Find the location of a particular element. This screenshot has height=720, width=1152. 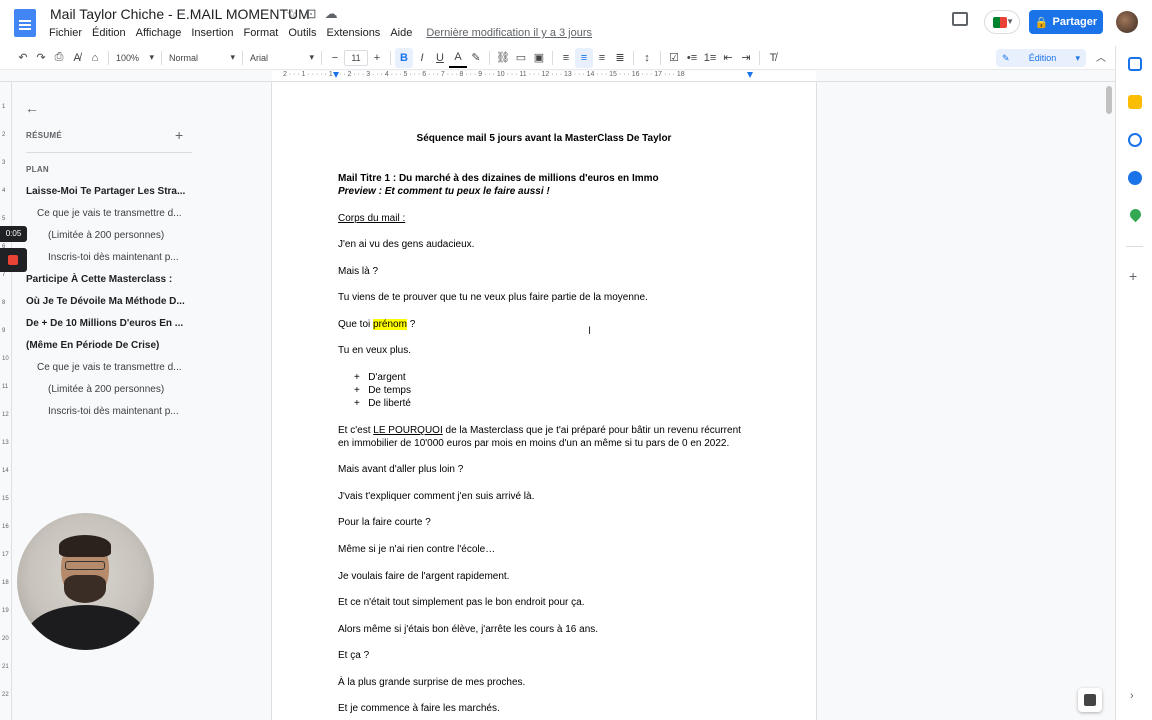

decrease-font-size-button: − is located at coordinates (335, 58).